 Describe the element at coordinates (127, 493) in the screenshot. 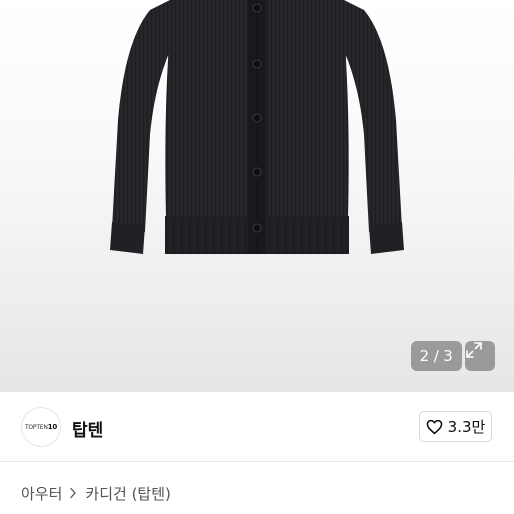

I see `breadcrumb-subcategory: 카디건 (탑텐)` at that location.